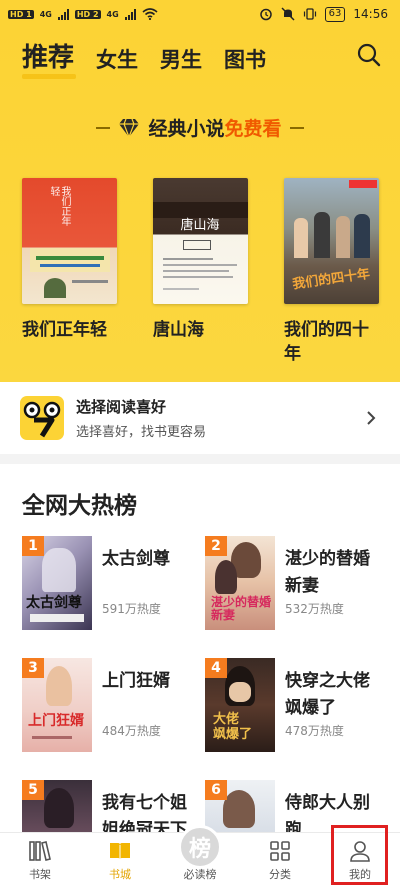 Image resolution: width=400 pixels, height=888 pixels. I want to click on rank-item-6: 6 侍郎大人别跑, so click(295, 808).